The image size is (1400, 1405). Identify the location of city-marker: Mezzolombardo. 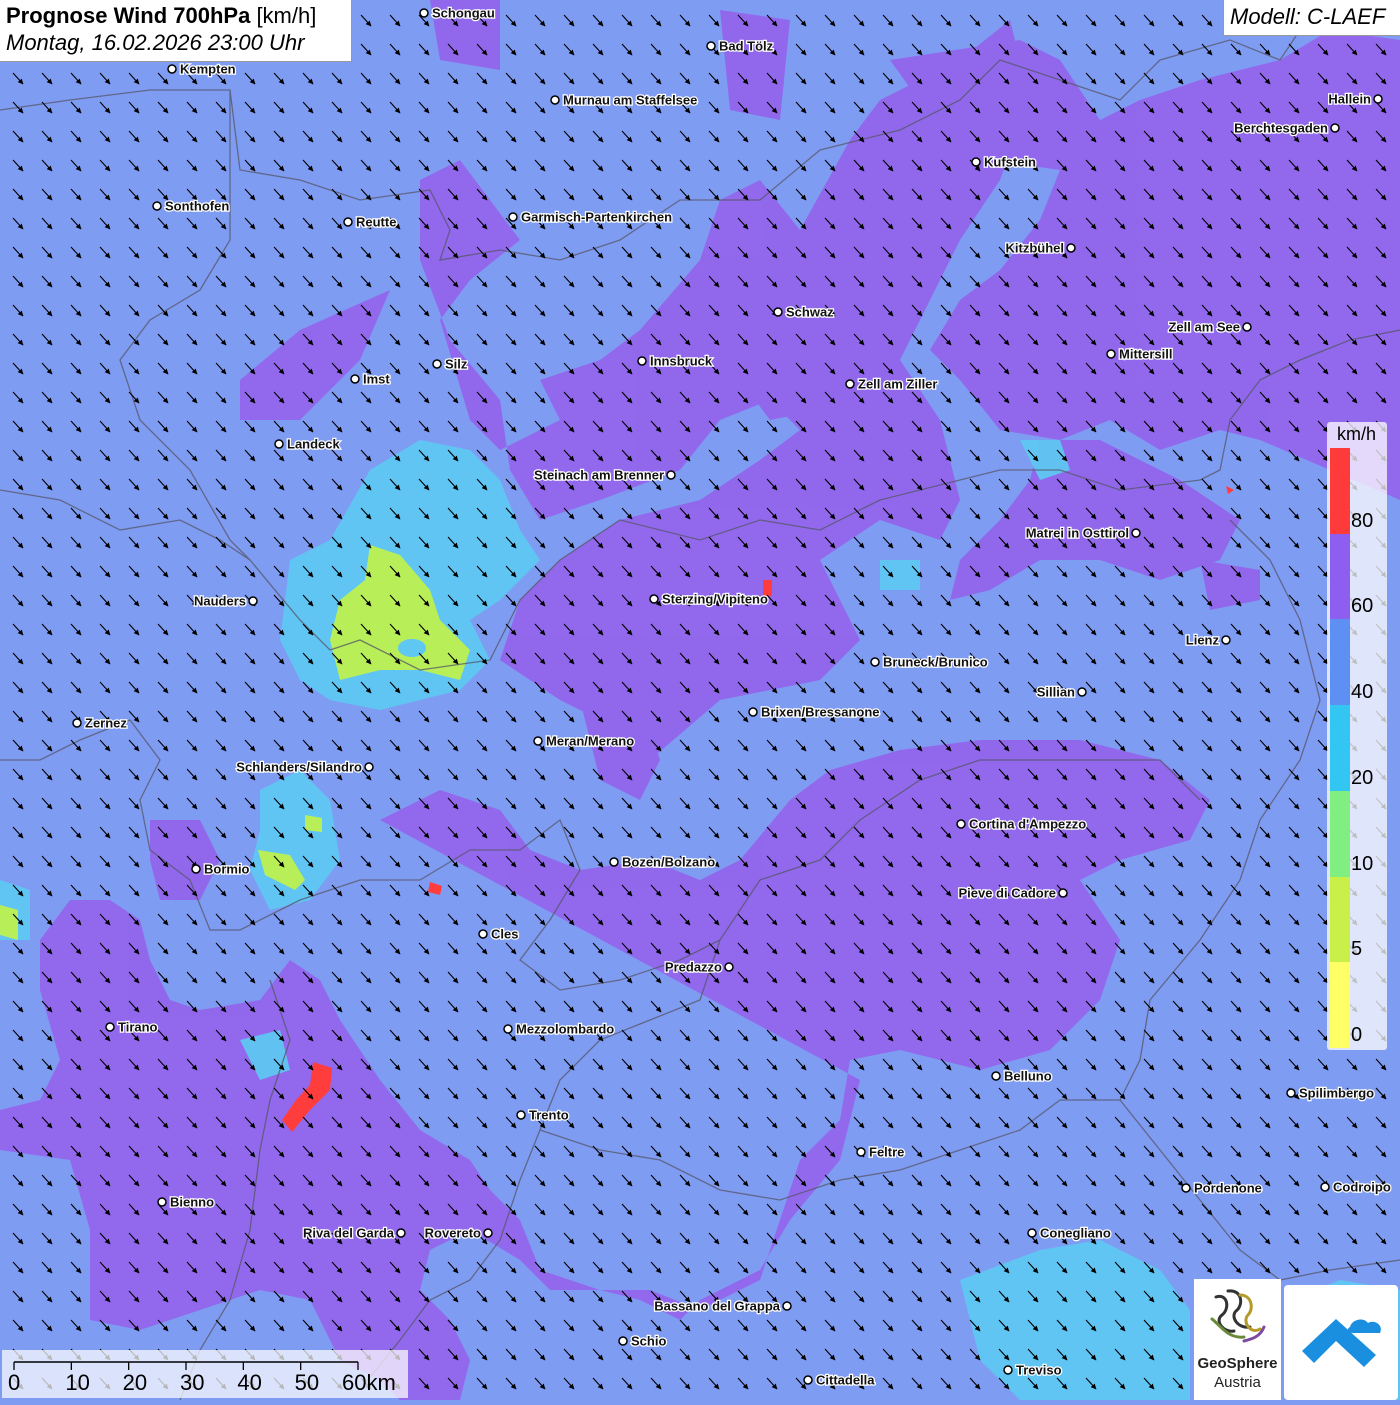
(559, 1029).